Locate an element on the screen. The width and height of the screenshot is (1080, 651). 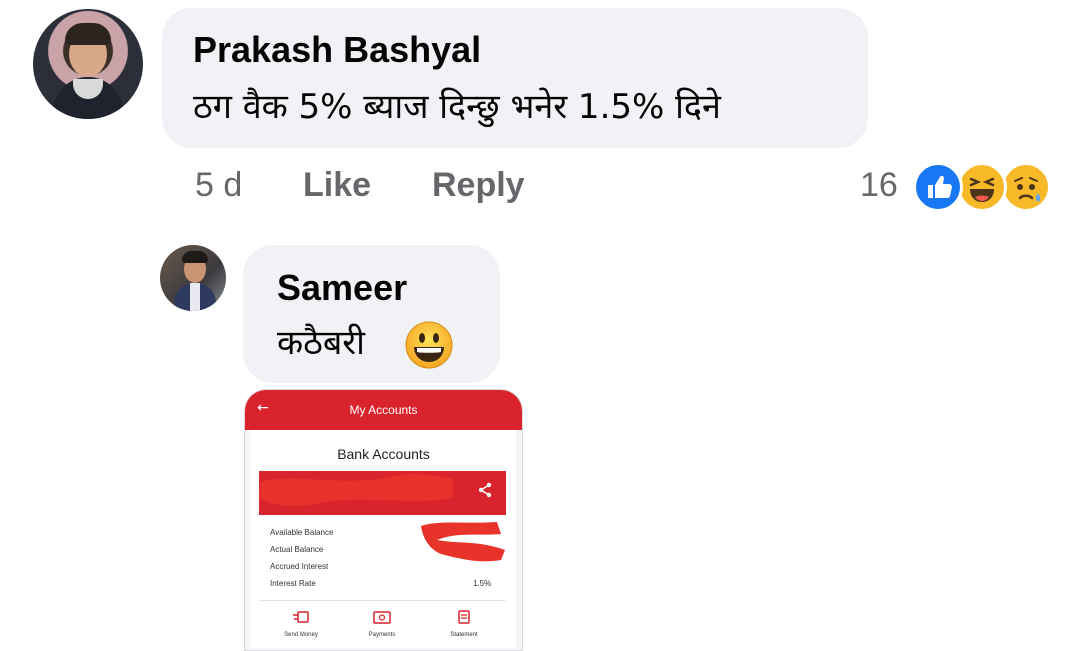
comment-timestamp: 5 d is located at coordinates (218, 185).